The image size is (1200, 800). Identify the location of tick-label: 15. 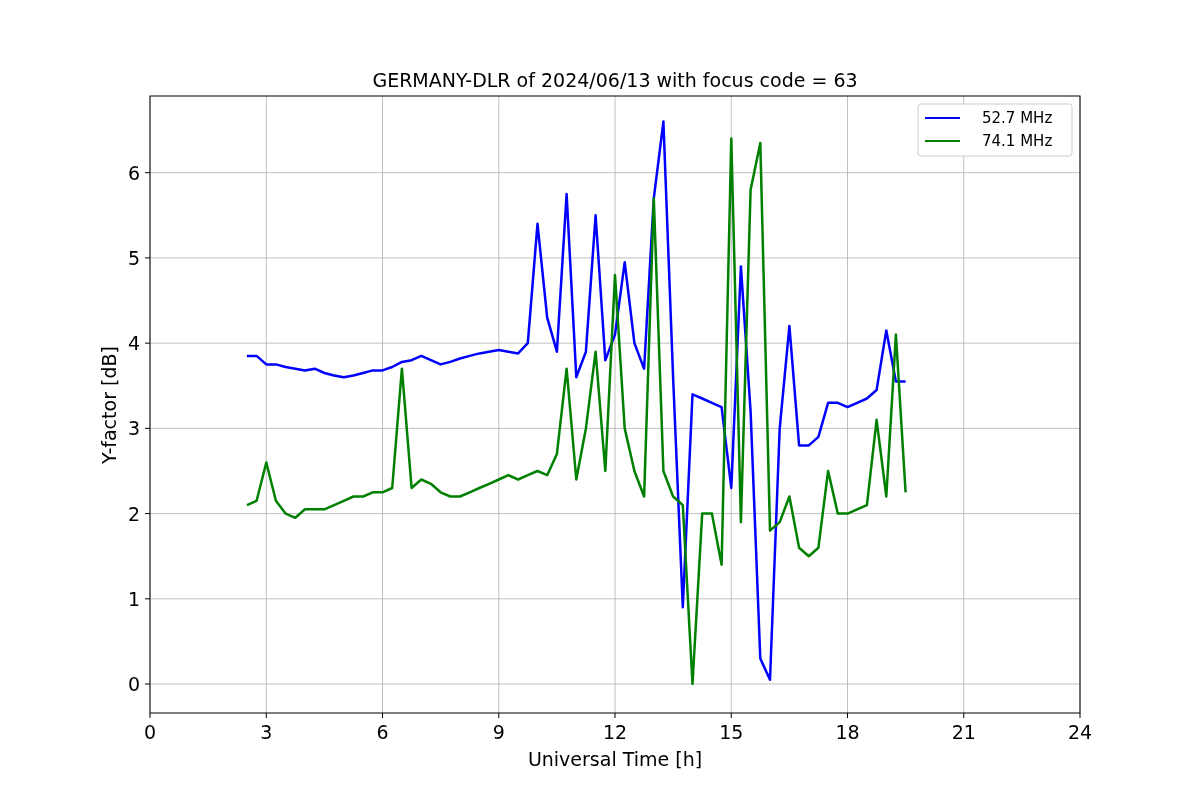
(731, 732).